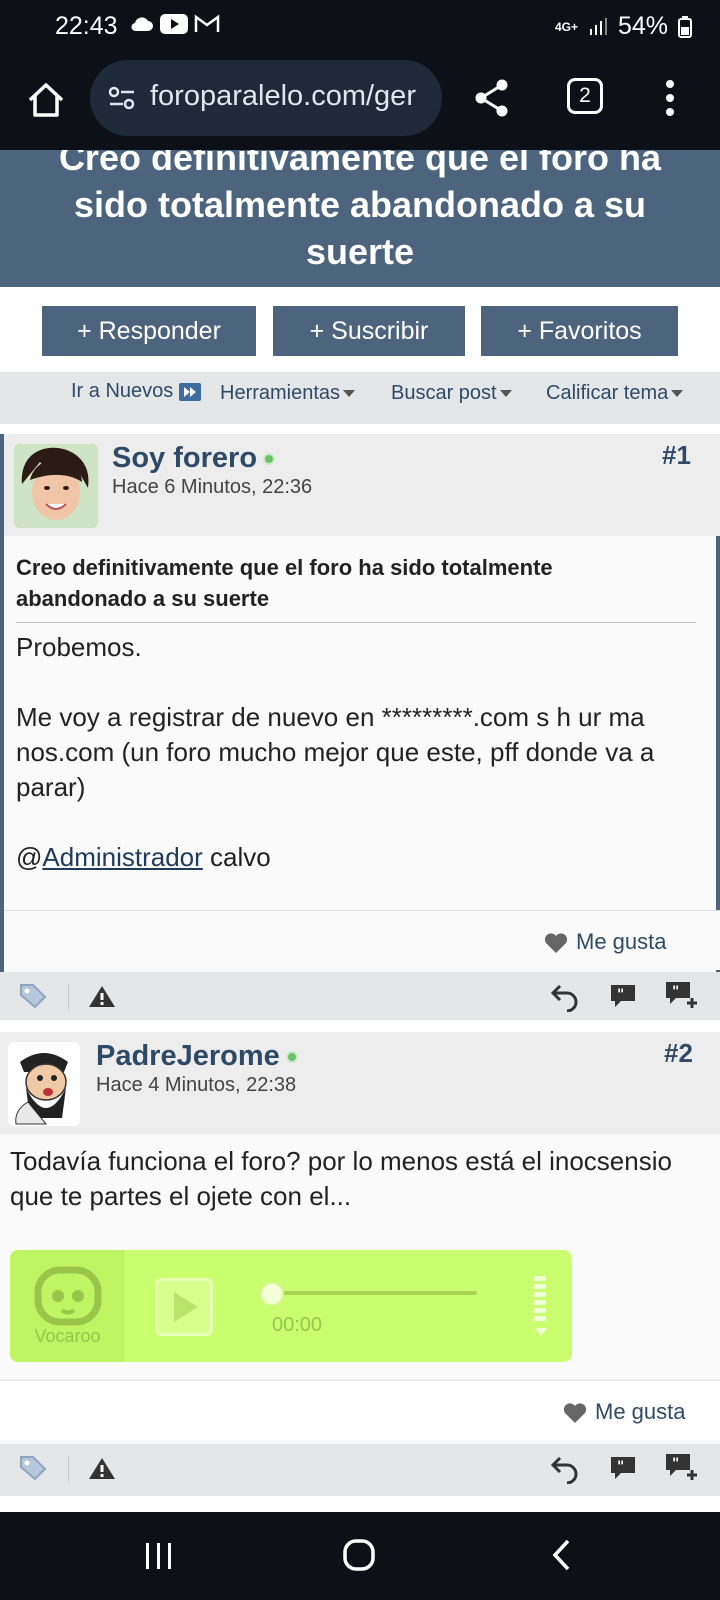  Describe the element at coordinates (207, 23) in the screenshot. I see `gmail-icon` at that location.